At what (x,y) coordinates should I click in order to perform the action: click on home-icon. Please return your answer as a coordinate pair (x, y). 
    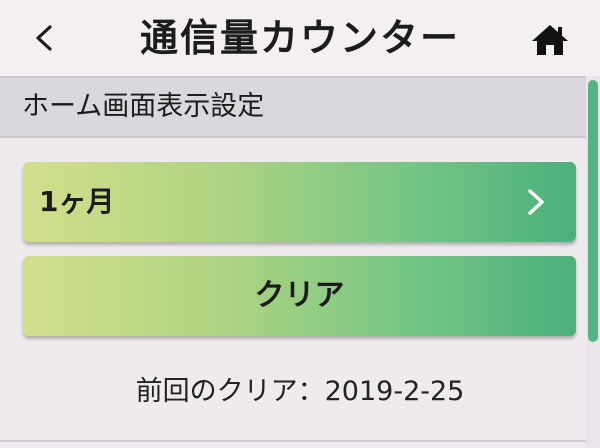
    Looking at the image, I should click on (550, 40).